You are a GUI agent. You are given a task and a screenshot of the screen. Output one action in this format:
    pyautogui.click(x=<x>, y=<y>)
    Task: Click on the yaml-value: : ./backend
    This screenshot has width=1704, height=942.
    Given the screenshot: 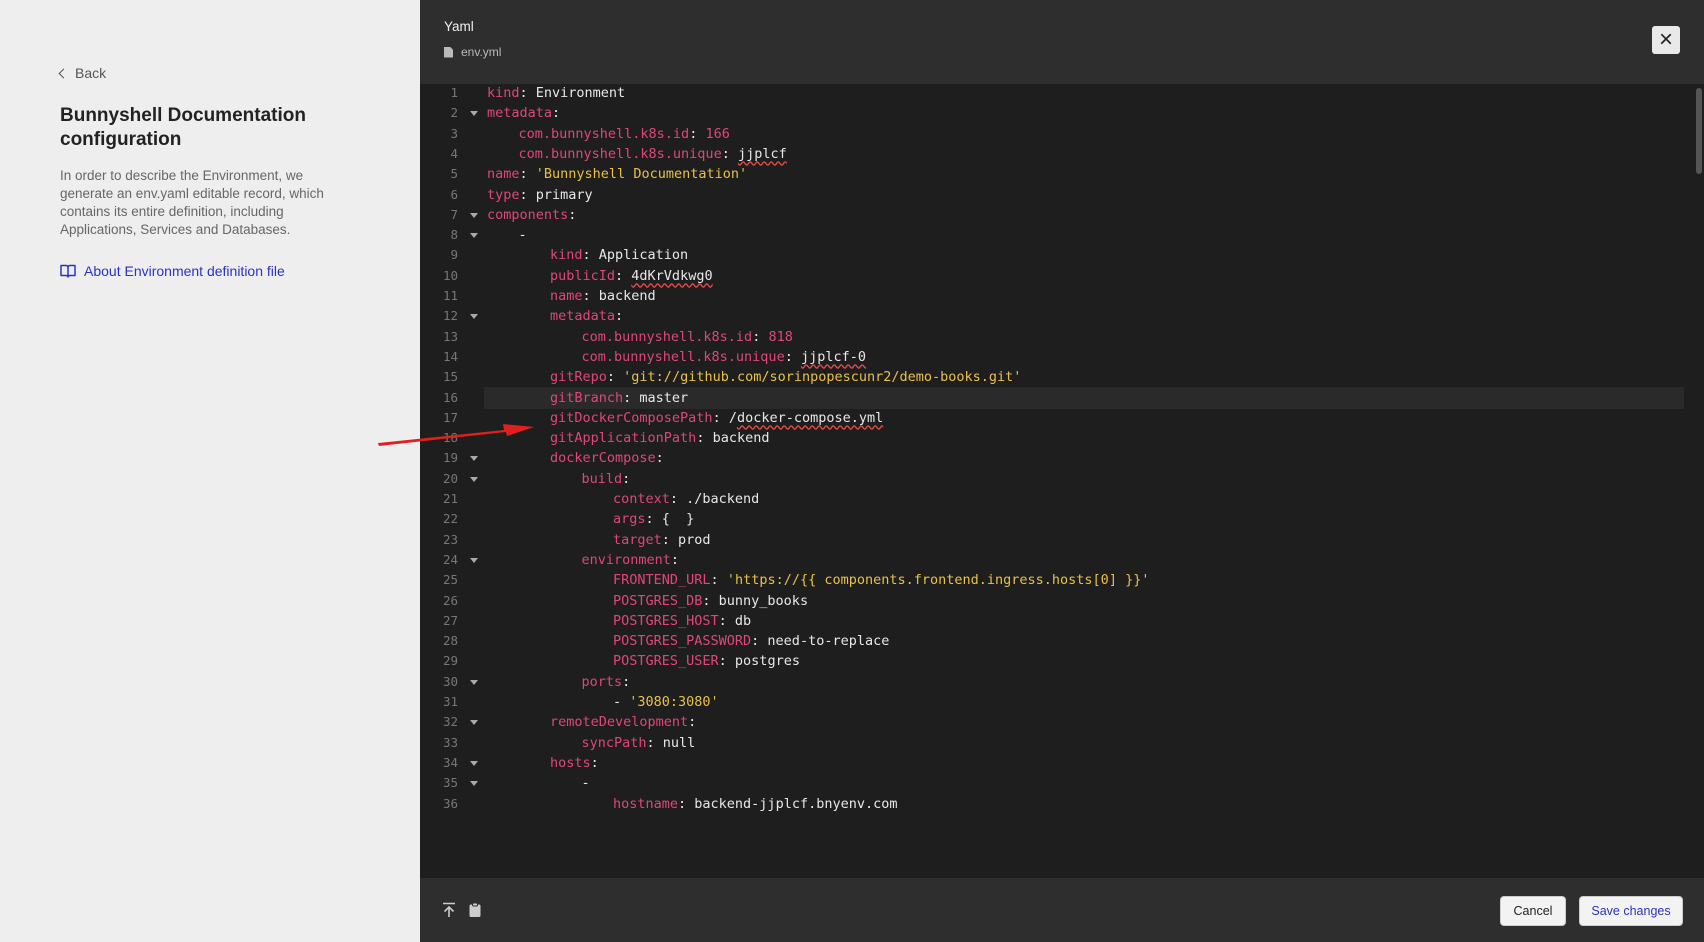 What is the action you would take?
    pyautogui.click(x=714, y=499)
    